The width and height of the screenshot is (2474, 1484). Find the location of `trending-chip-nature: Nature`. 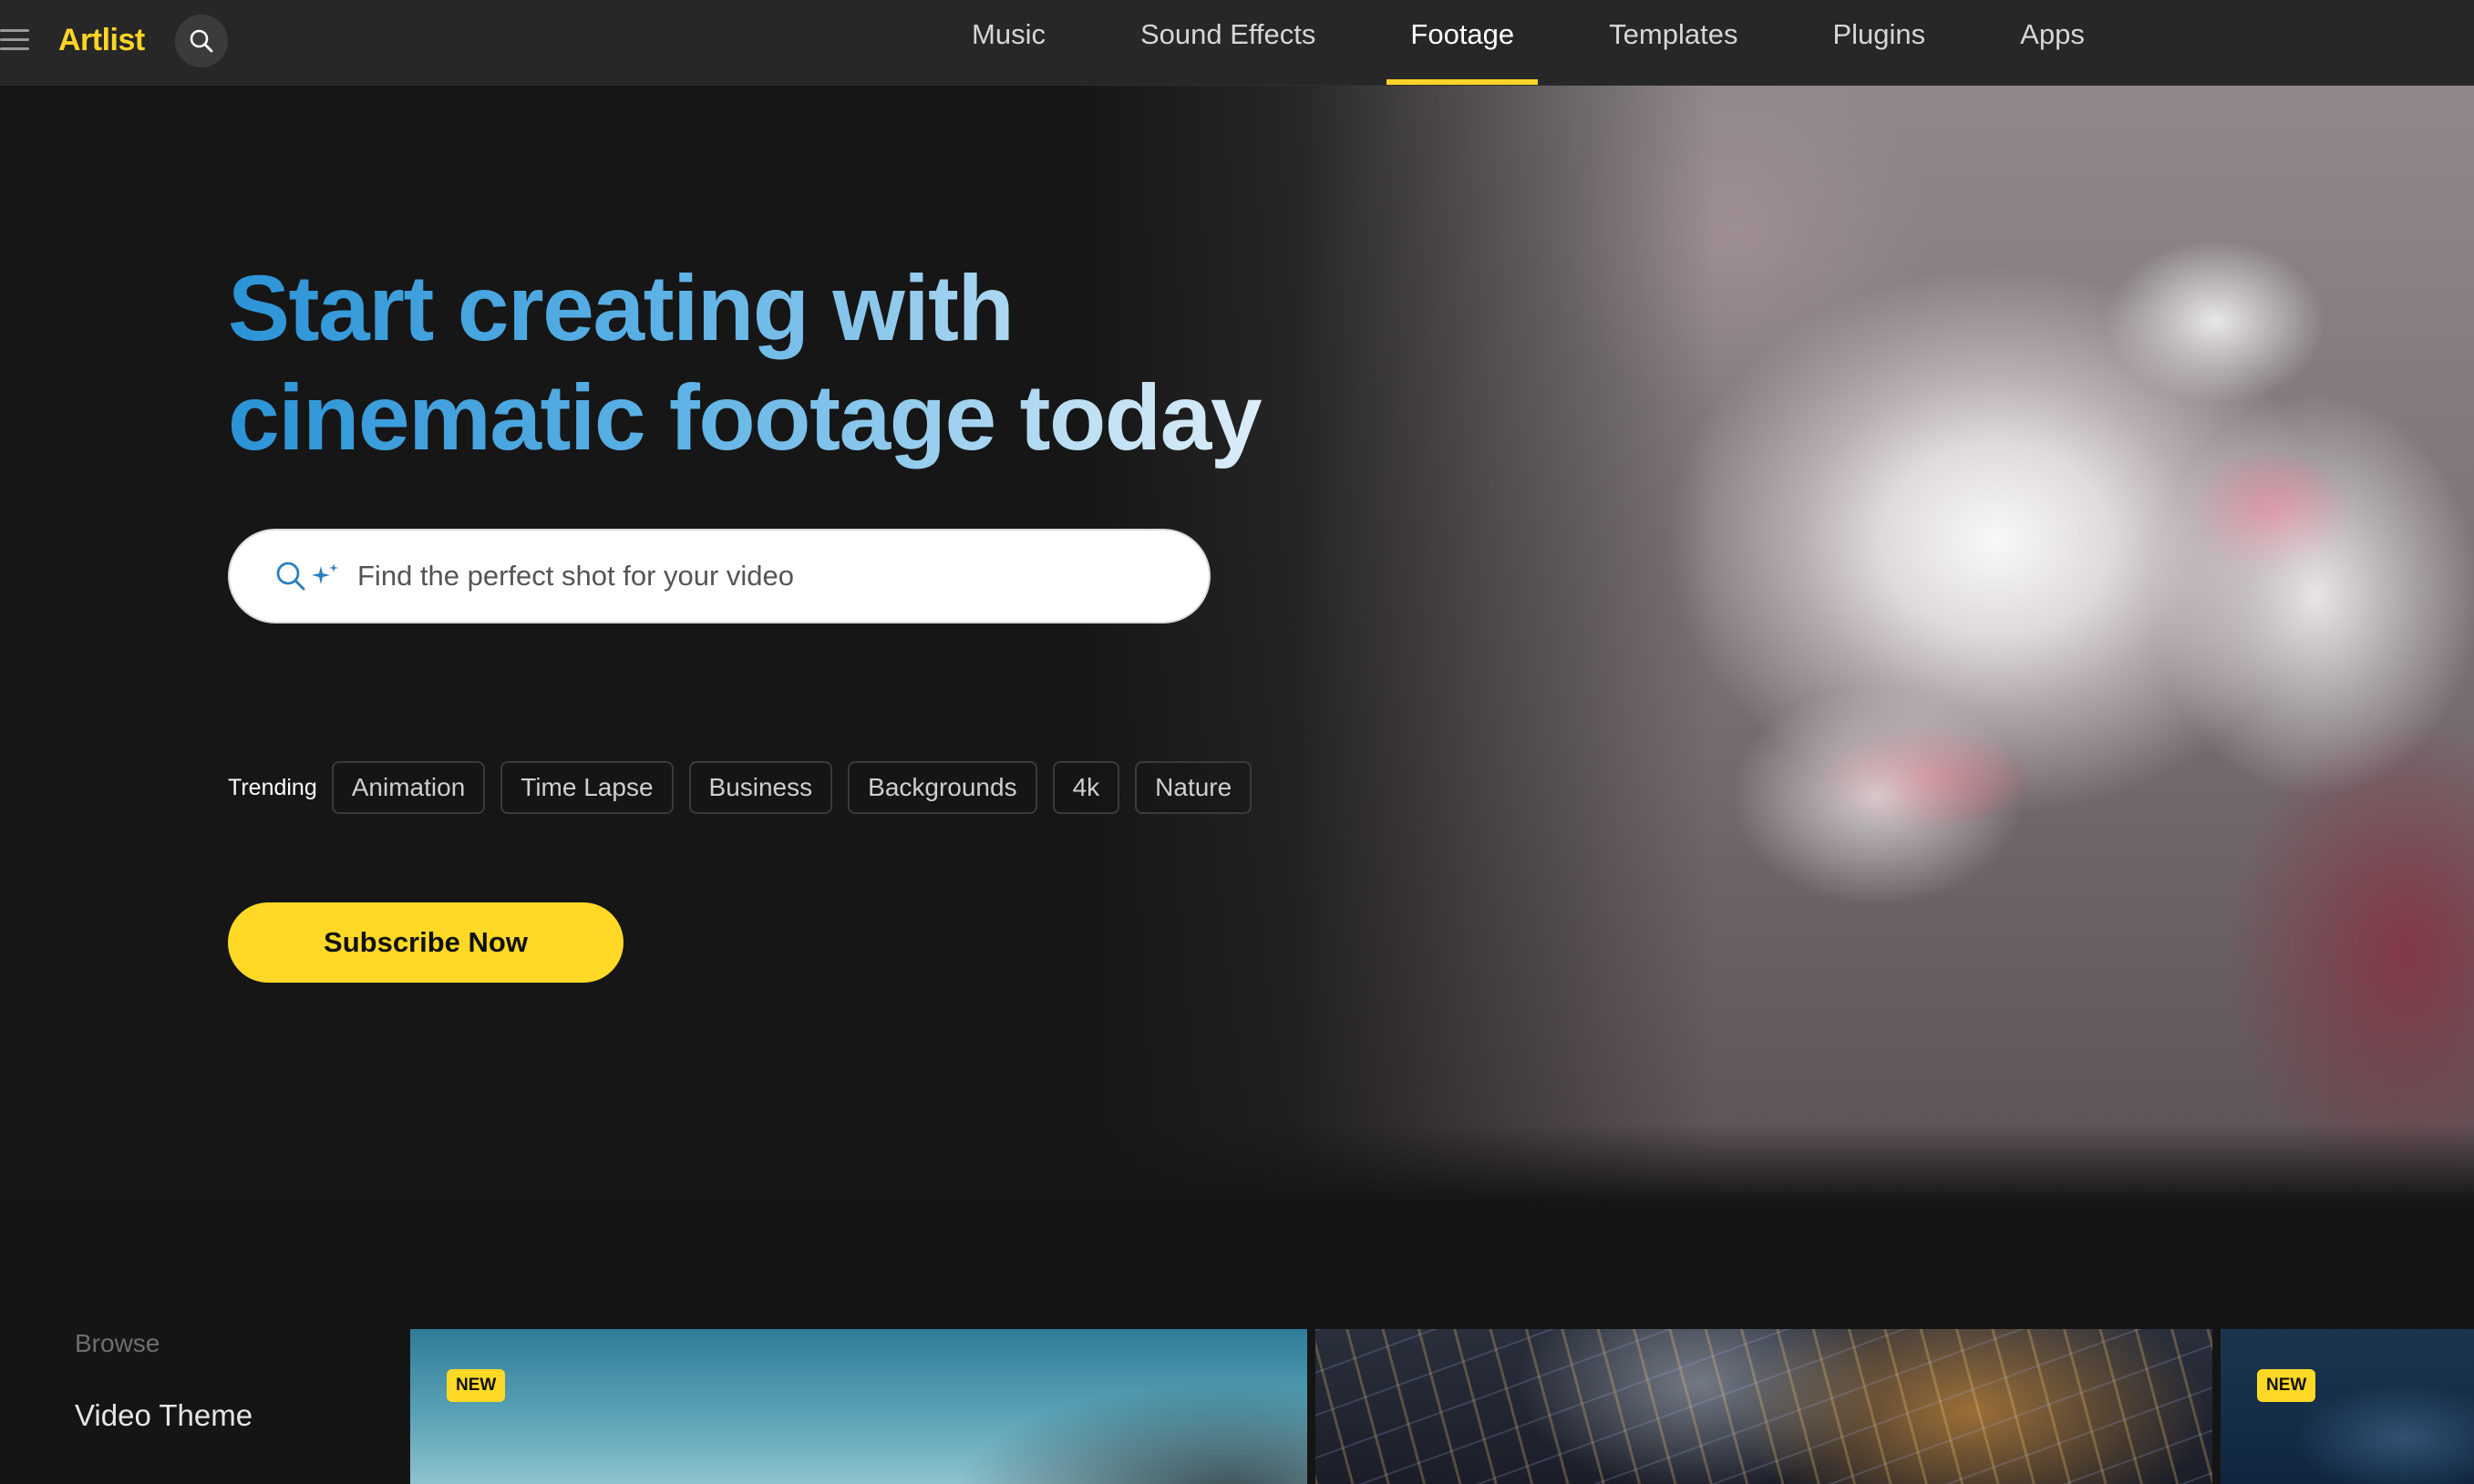

trending-chip-nature: Nature is located at coordinates (1193, 787).